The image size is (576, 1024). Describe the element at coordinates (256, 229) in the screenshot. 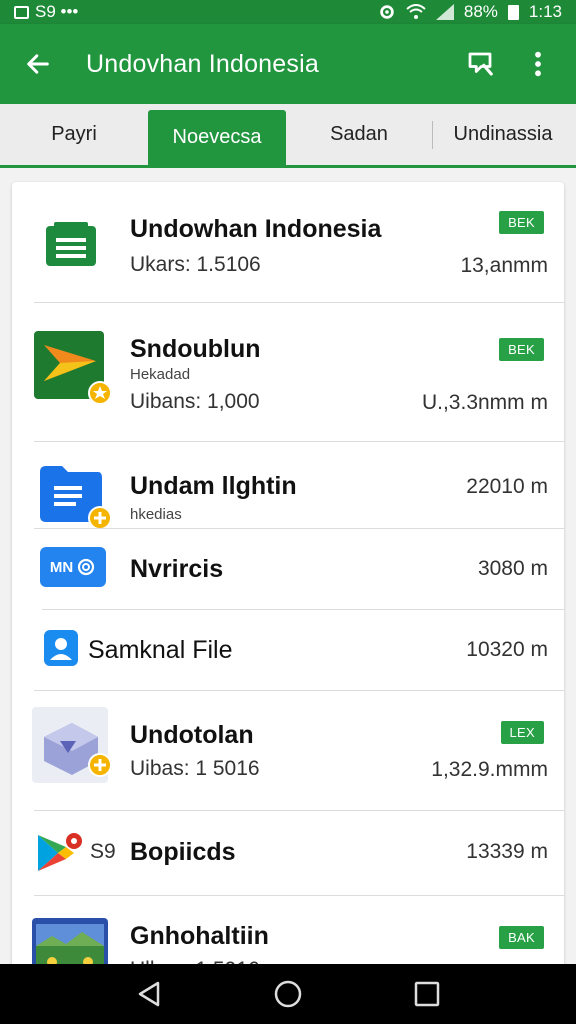

I see `item-title: Undowhan Indonesia` at that location.